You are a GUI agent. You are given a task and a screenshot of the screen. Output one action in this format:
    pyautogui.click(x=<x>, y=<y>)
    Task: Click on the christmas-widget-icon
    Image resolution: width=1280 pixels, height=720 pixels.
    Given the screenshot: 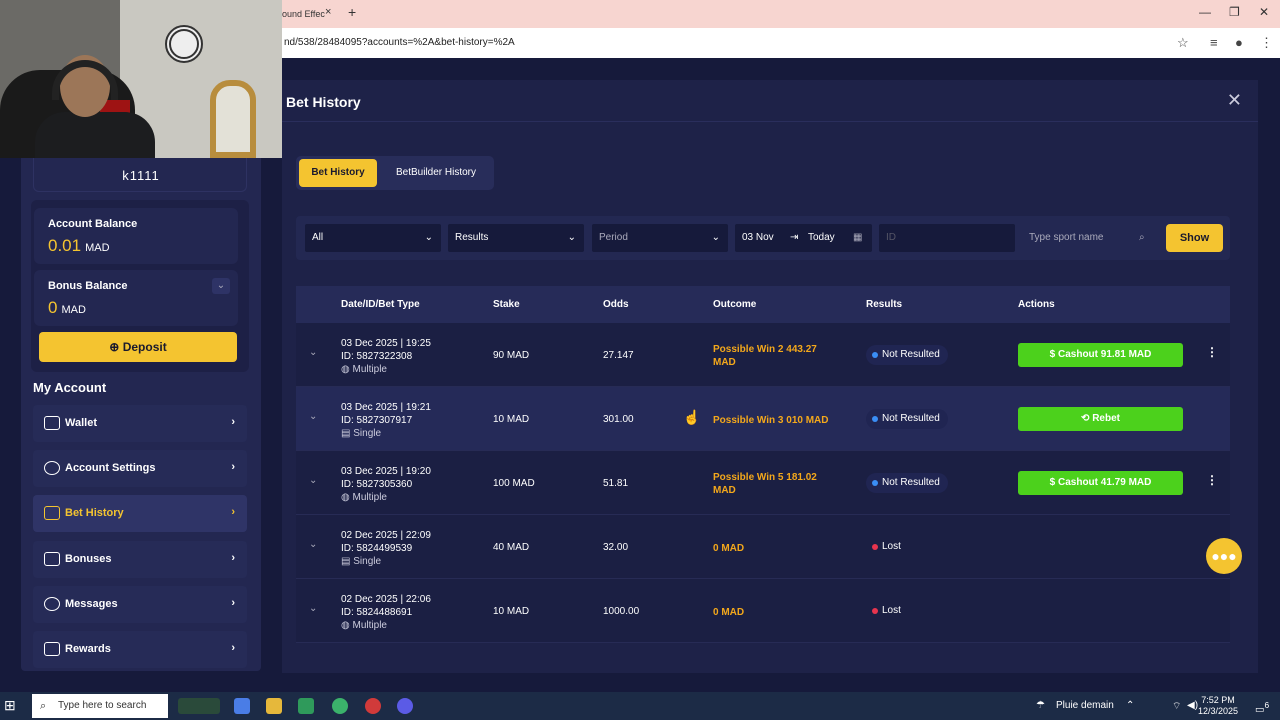 What is the action you would take?
    pyautogui.click(x=199, y=706)
    